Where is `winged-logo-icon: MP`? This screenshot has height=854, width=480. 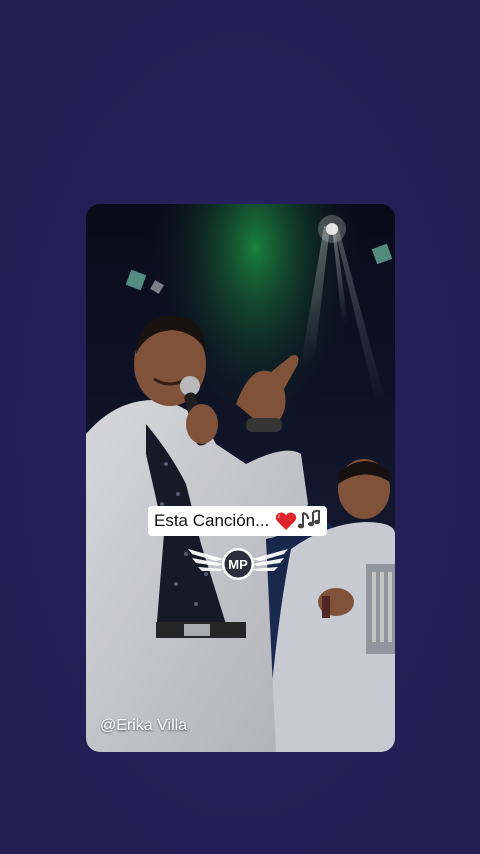
winged-logo-icon: MP is located at coordinates (238, 564).